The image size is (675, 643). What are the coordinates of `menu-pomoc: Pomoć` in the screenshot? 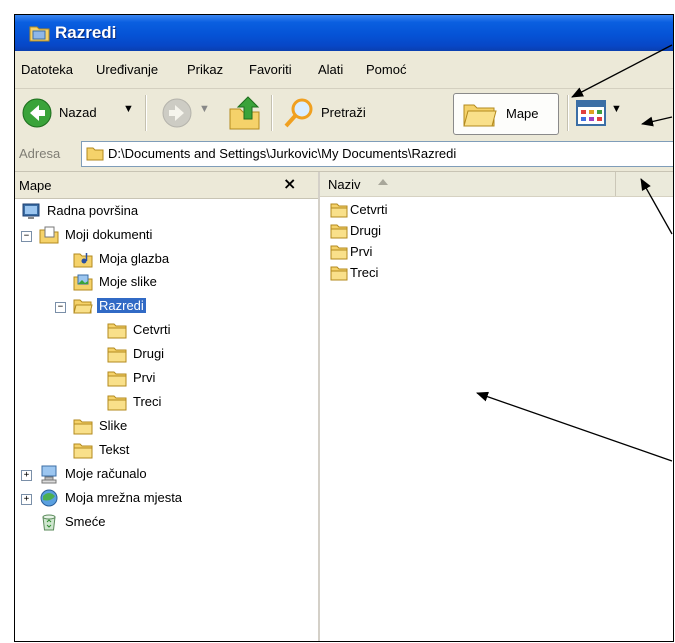 It's located at (386, 69).